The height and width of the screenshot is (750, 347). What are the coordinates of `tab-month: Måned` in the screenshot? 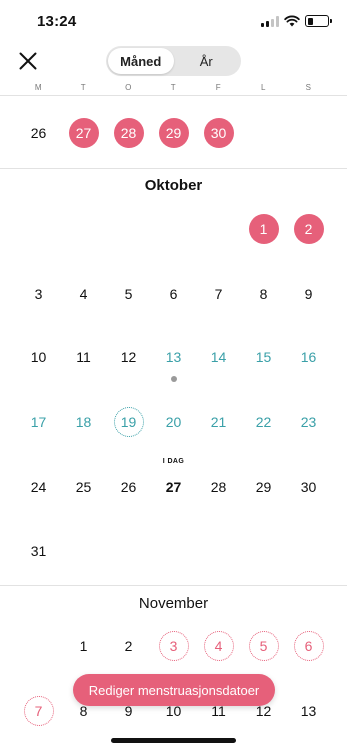 It's located at (141, 61).